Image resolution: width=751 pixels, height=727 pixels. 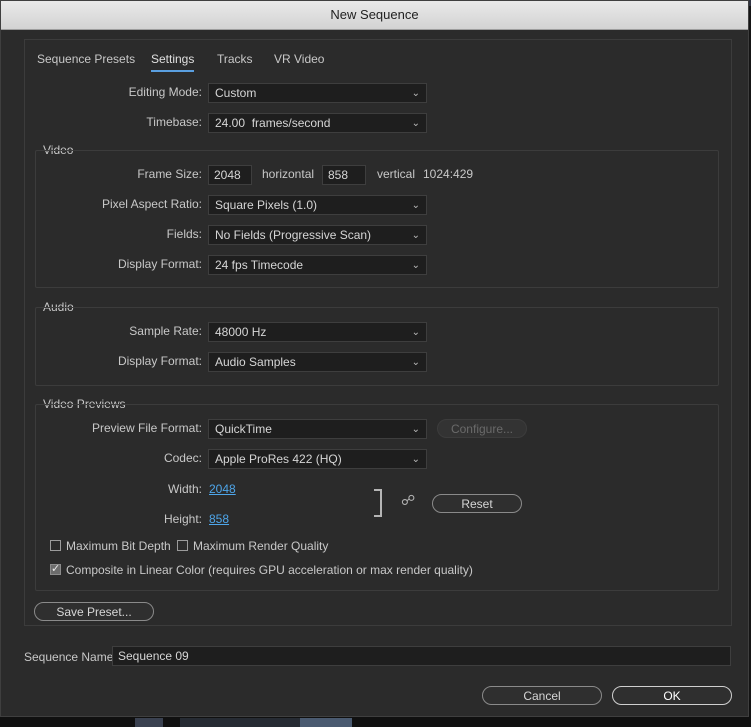 I want to click on aspect-ratio-readout: 1024:429, so click(x=448, y=174).